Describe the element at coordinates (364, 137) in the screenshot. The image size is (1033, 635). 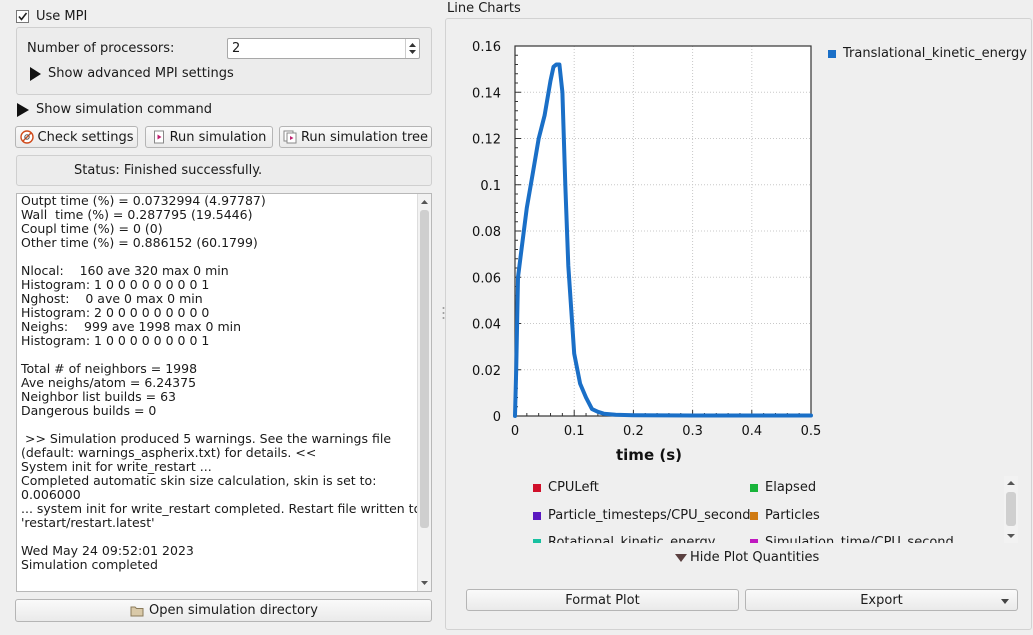
I see `run-simulation-tree-label: Run simulation tree` at that location.